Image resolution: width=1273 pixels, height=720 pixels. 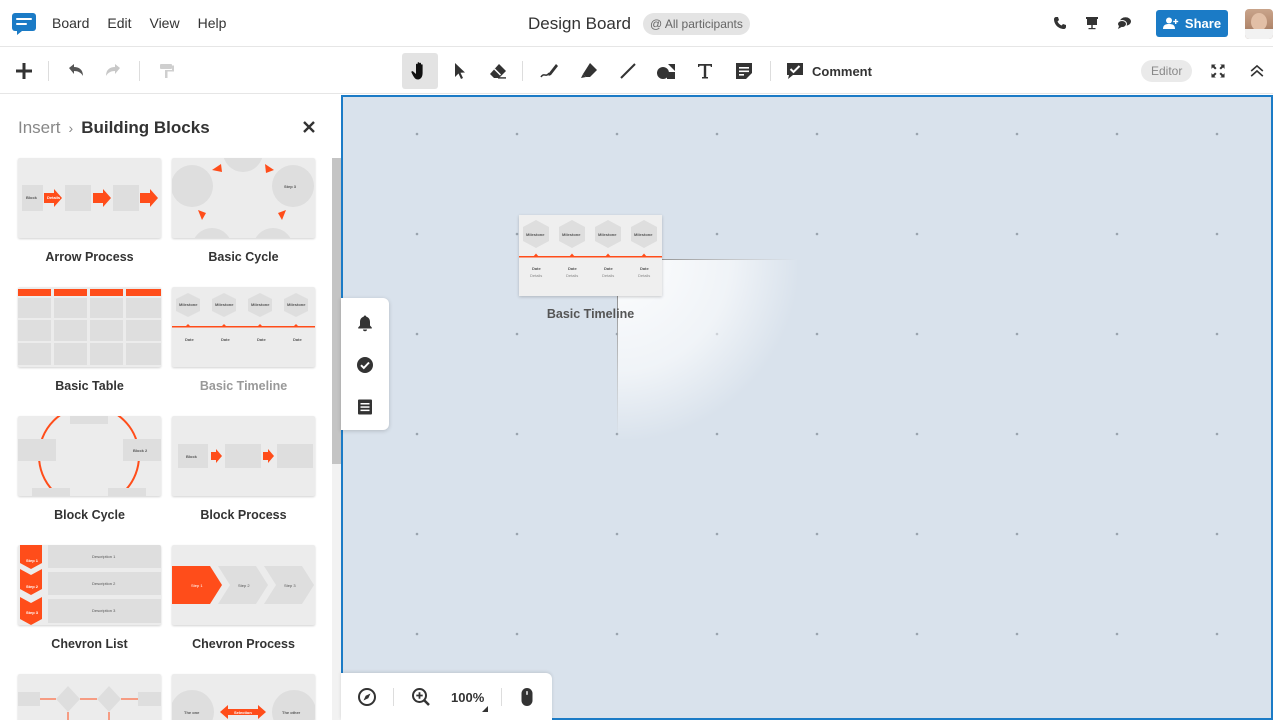 I want to click on toolbar-divider, so click(x=522, y=71).